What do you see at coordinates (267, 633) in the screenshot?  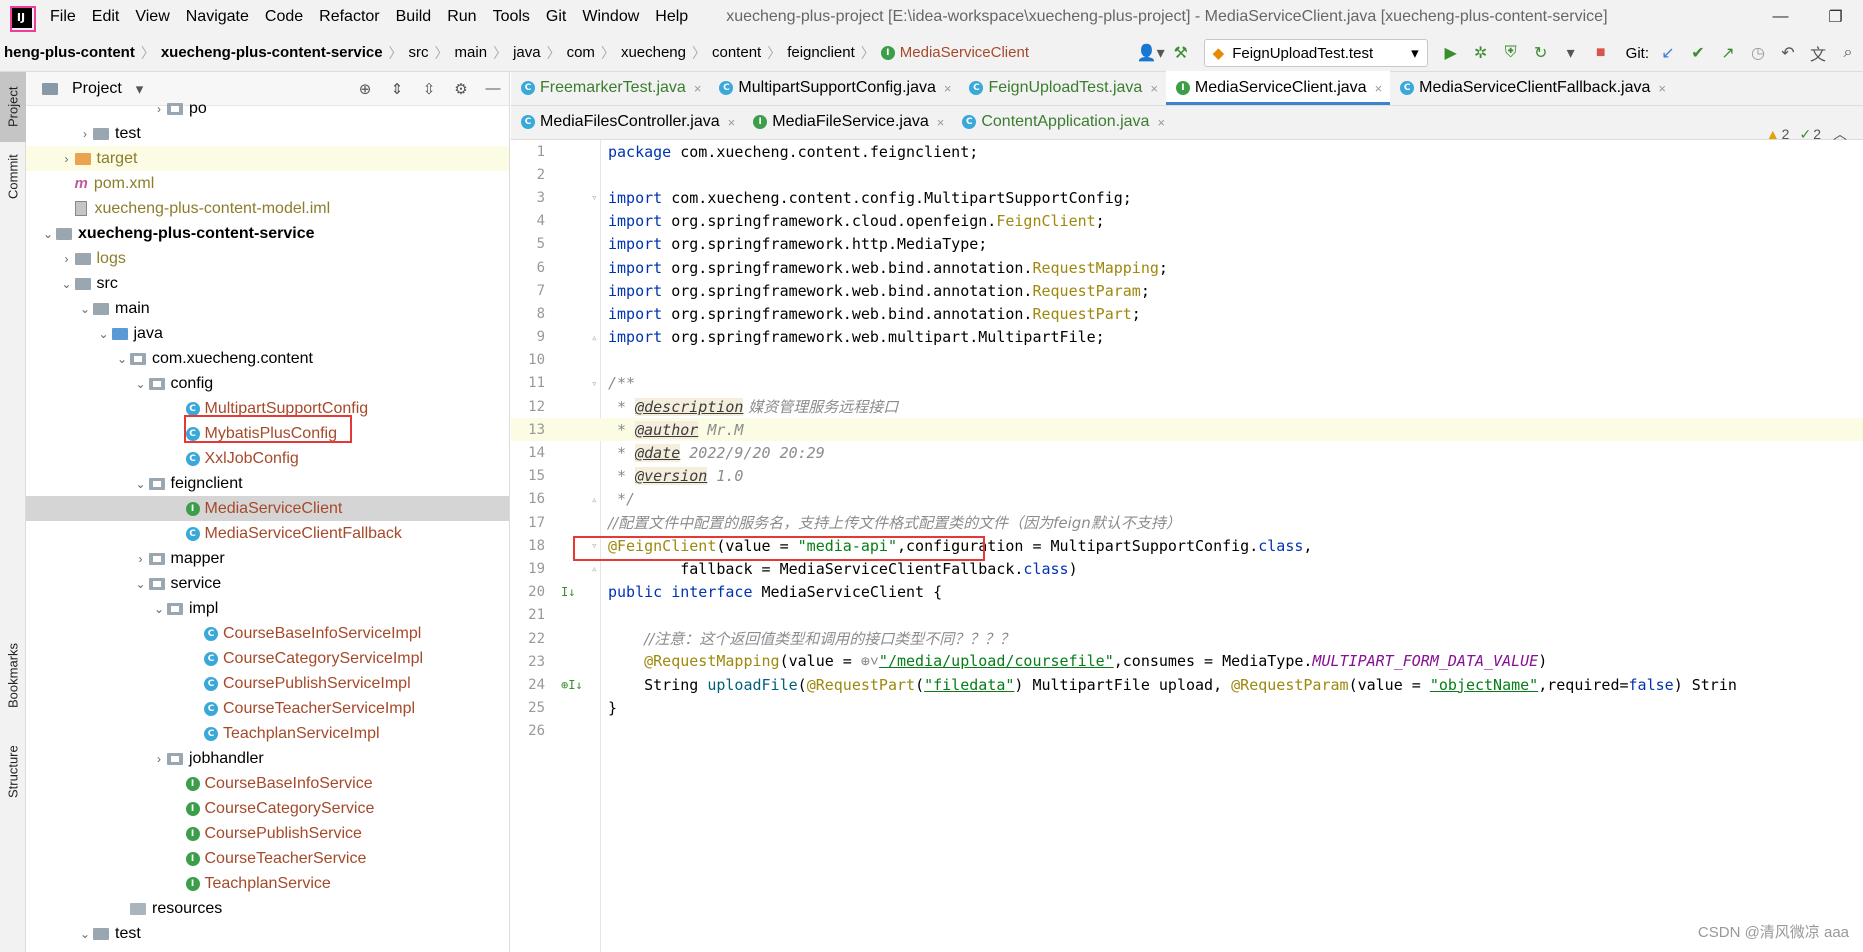 I see `tree-item: C CourseBaseInfoServiceImpl` at bounding box center [267, 633].